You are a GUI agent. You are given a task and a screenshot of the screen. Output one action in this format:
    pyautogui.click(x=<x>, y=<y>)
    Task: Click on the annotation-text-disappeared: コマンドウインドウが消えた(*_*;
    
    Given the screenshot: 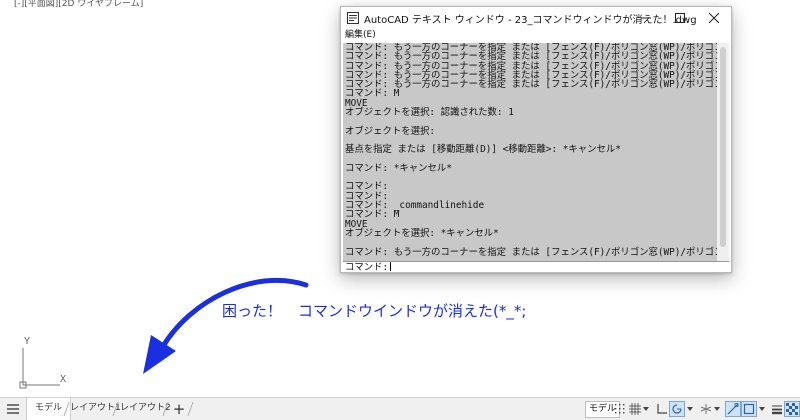 What is the action you would take?
    pyautogui.click(x=412, y=311)
    